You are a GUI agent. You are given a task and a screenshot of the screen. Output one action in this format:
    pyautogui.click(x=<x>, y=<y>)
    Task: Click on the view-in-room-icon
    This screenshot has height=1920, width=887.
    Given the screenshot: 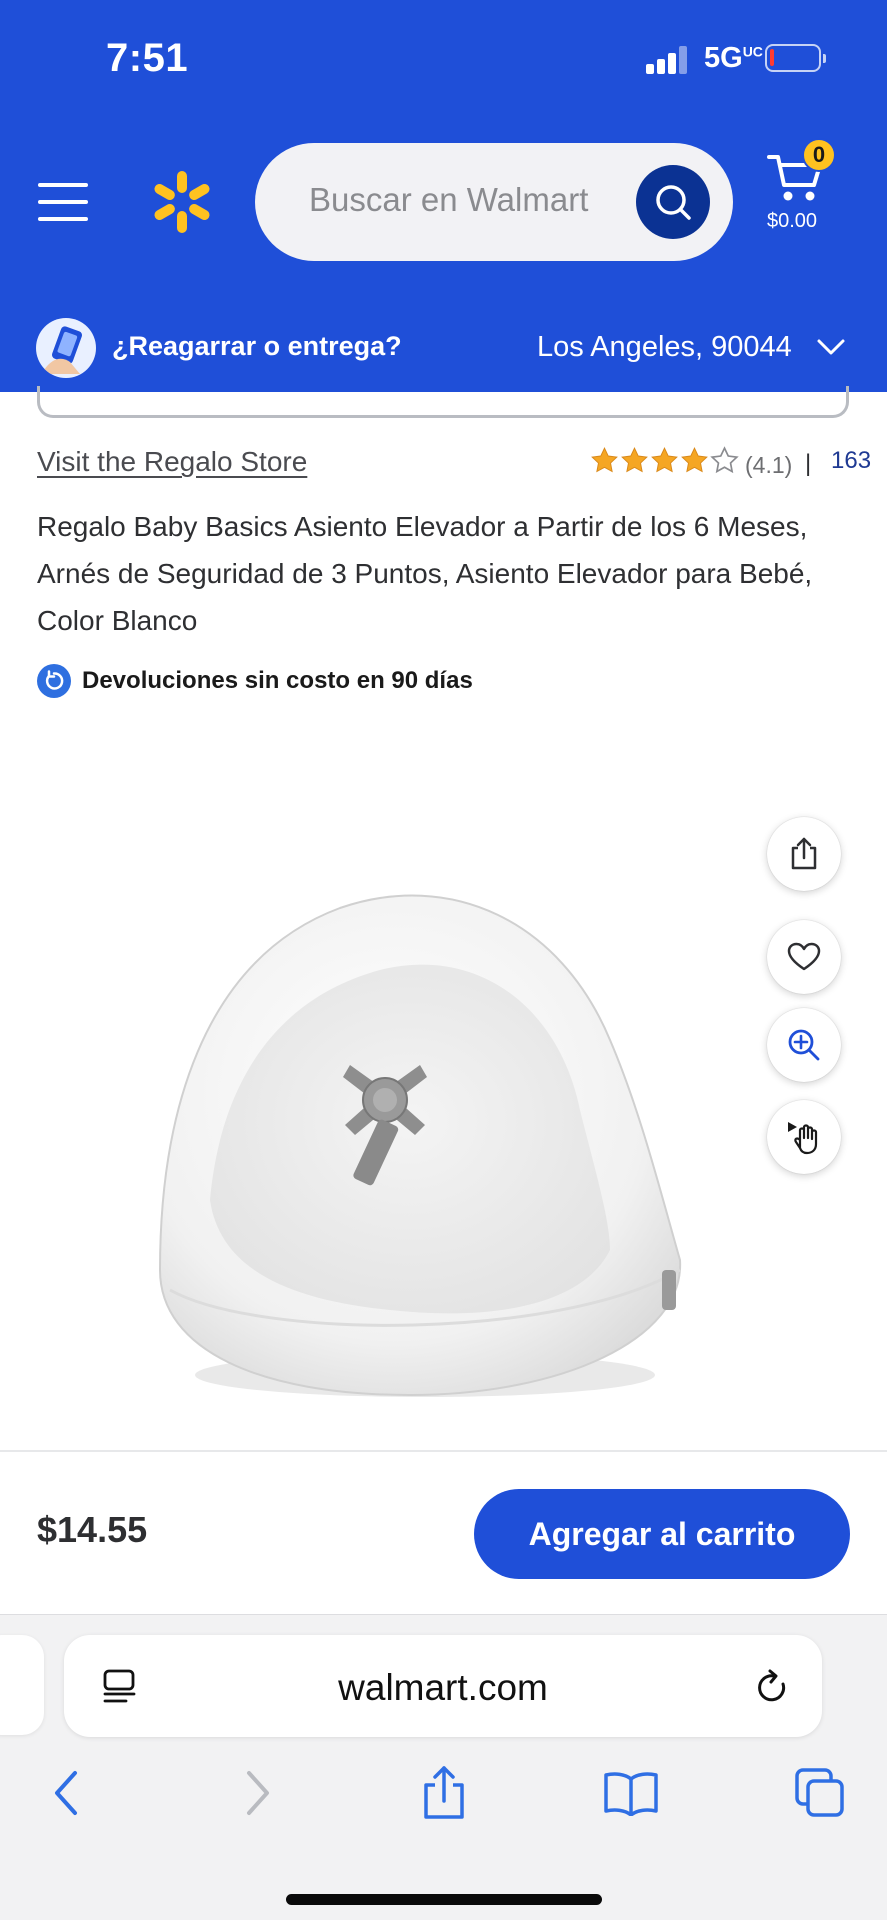 What is the action you would take?
    pyautogui.click(x=803, y=1138)
    